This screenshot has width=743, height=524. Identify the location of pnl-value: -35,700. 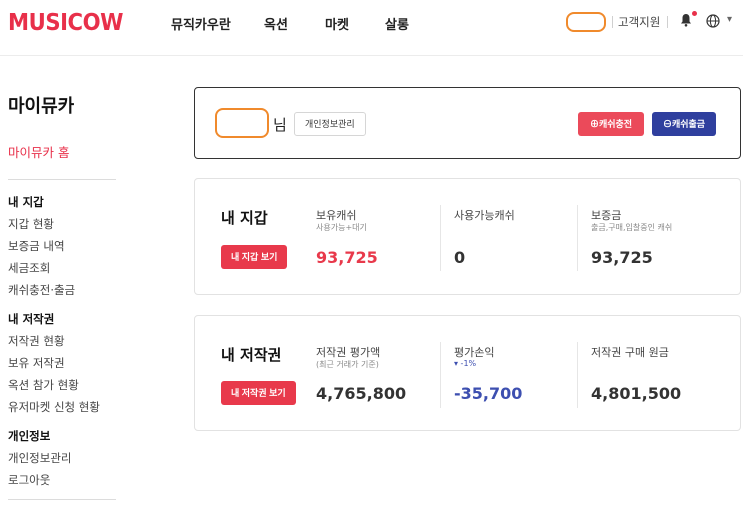
(488, 393).